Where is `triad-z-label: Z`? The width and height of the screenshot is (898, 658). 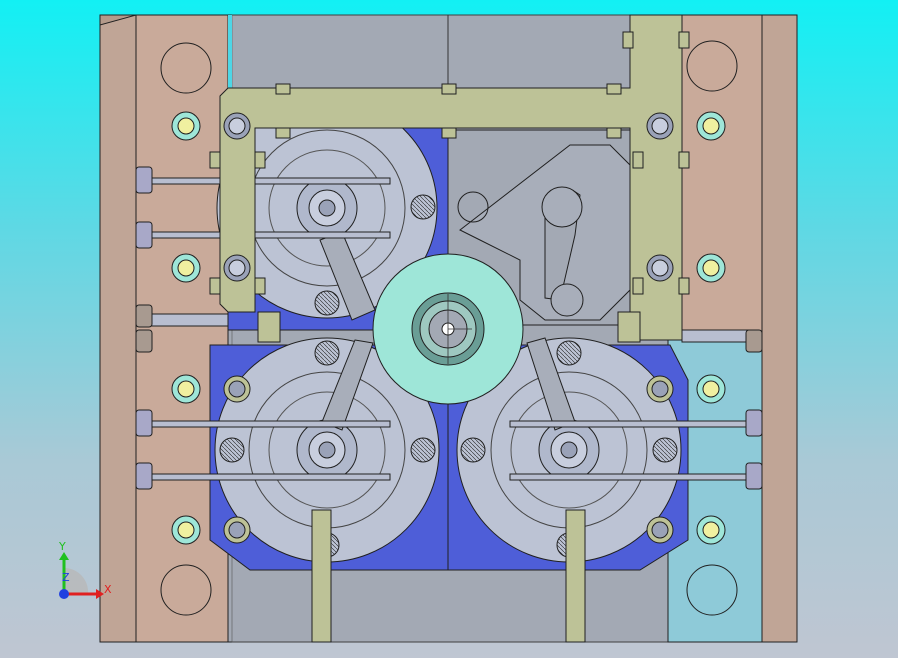 triad-z-label: Z is located at coordinates (66, 577).